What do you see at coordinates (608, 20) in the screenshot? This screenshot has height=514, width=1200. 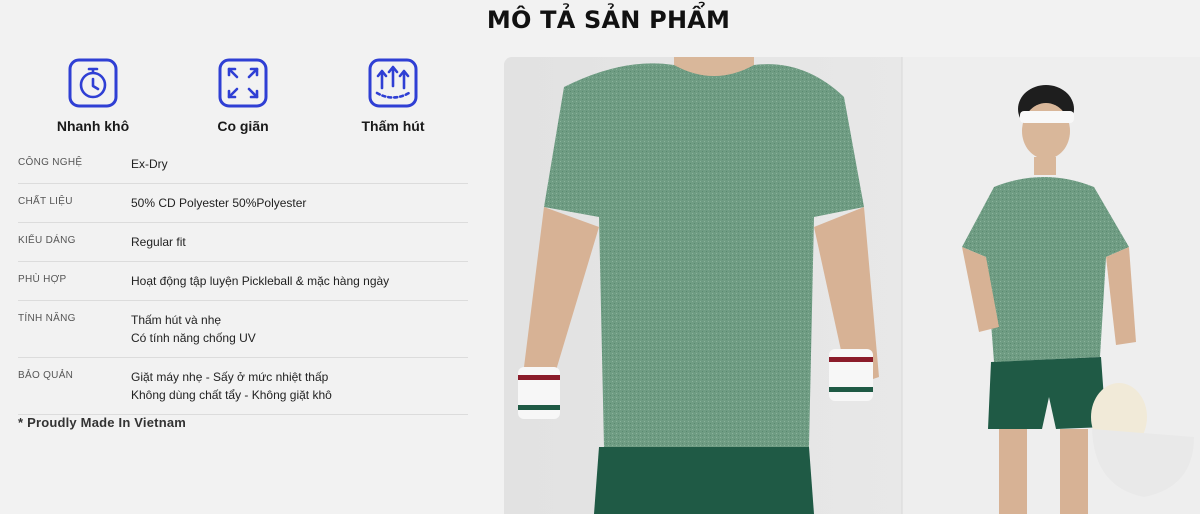 I see `page-title: MÔ TẢ SẢN PHẨM` at bounding box center [608, 20].